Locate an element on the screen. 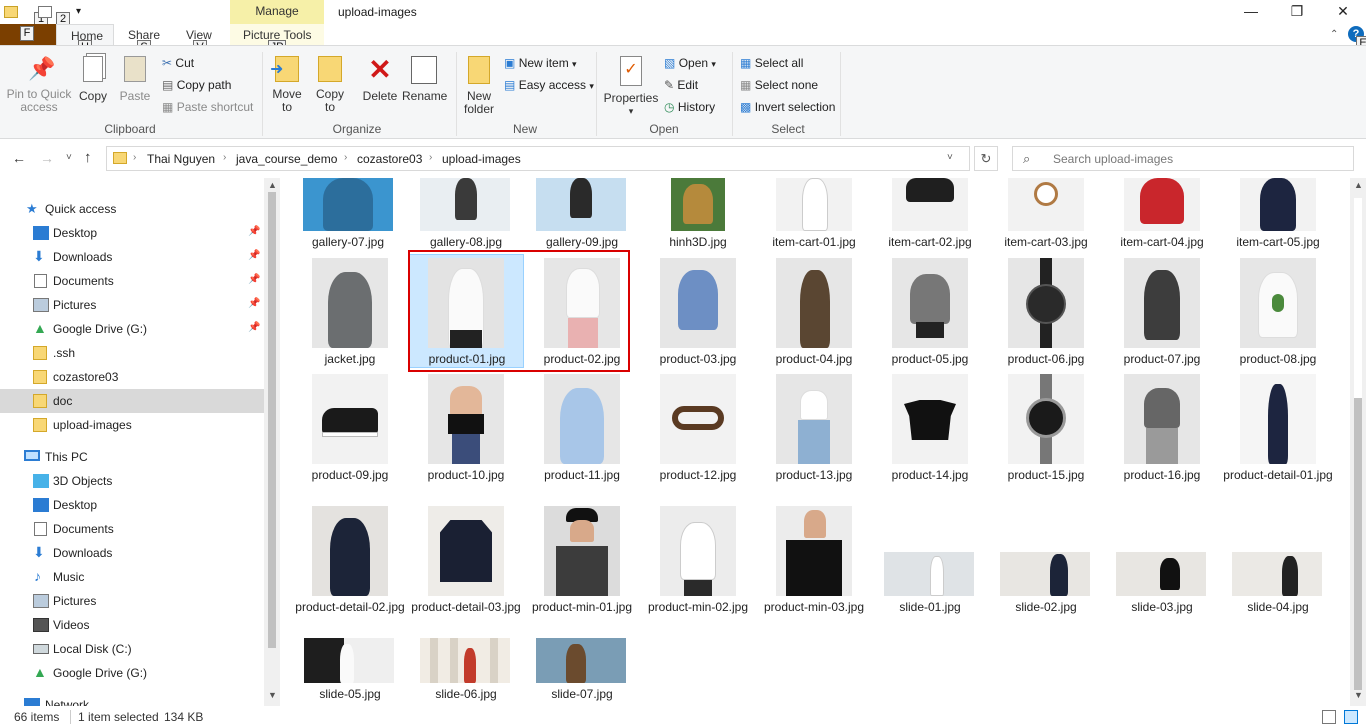  nav-item-pc-documents: Documents is located at coordinates (132, 529).